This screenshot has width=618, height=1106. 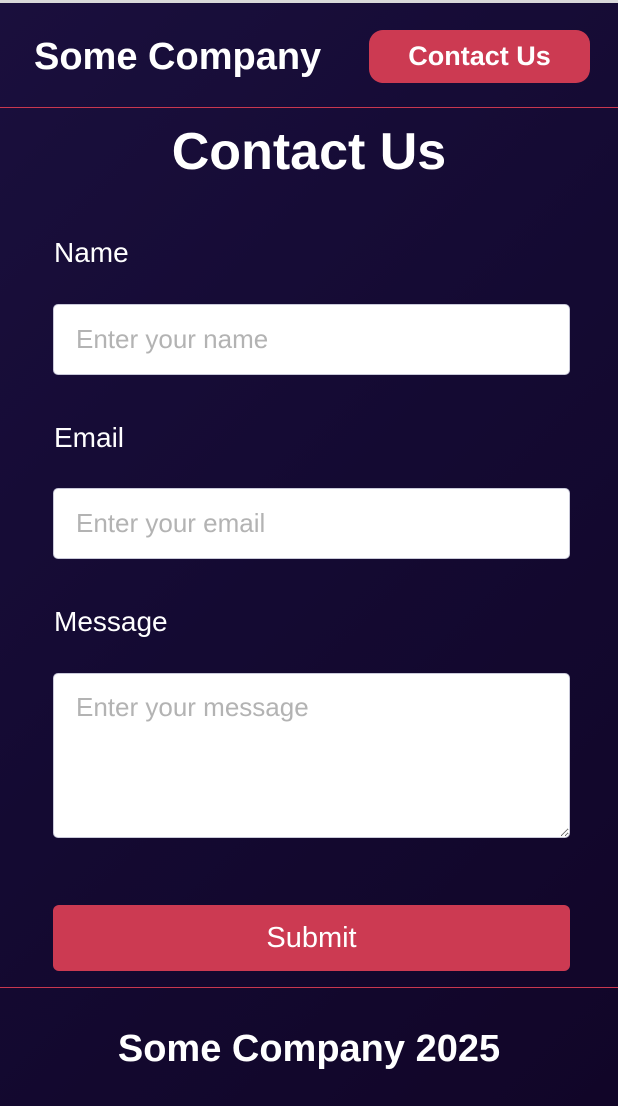 What do you see at coordinates (479, 56) in the screenshot?
I see `contact-us-nav-button: Contact Us` at bounding box center [479, 56].